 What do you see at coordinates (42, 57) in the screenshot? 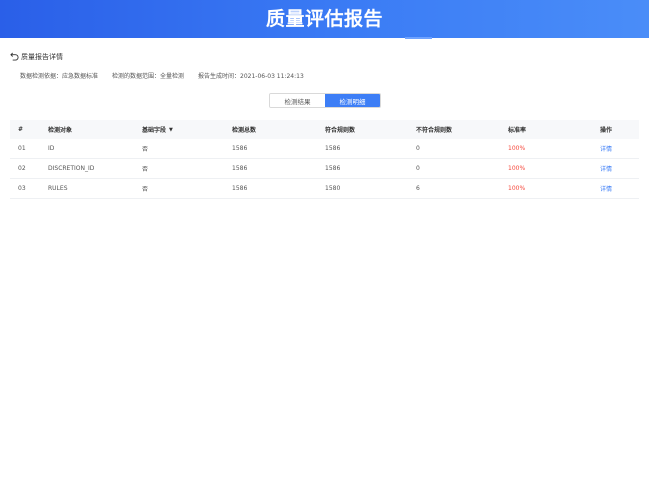
I see `back-label: 质量报告详情` at bounding box center [42, 57].